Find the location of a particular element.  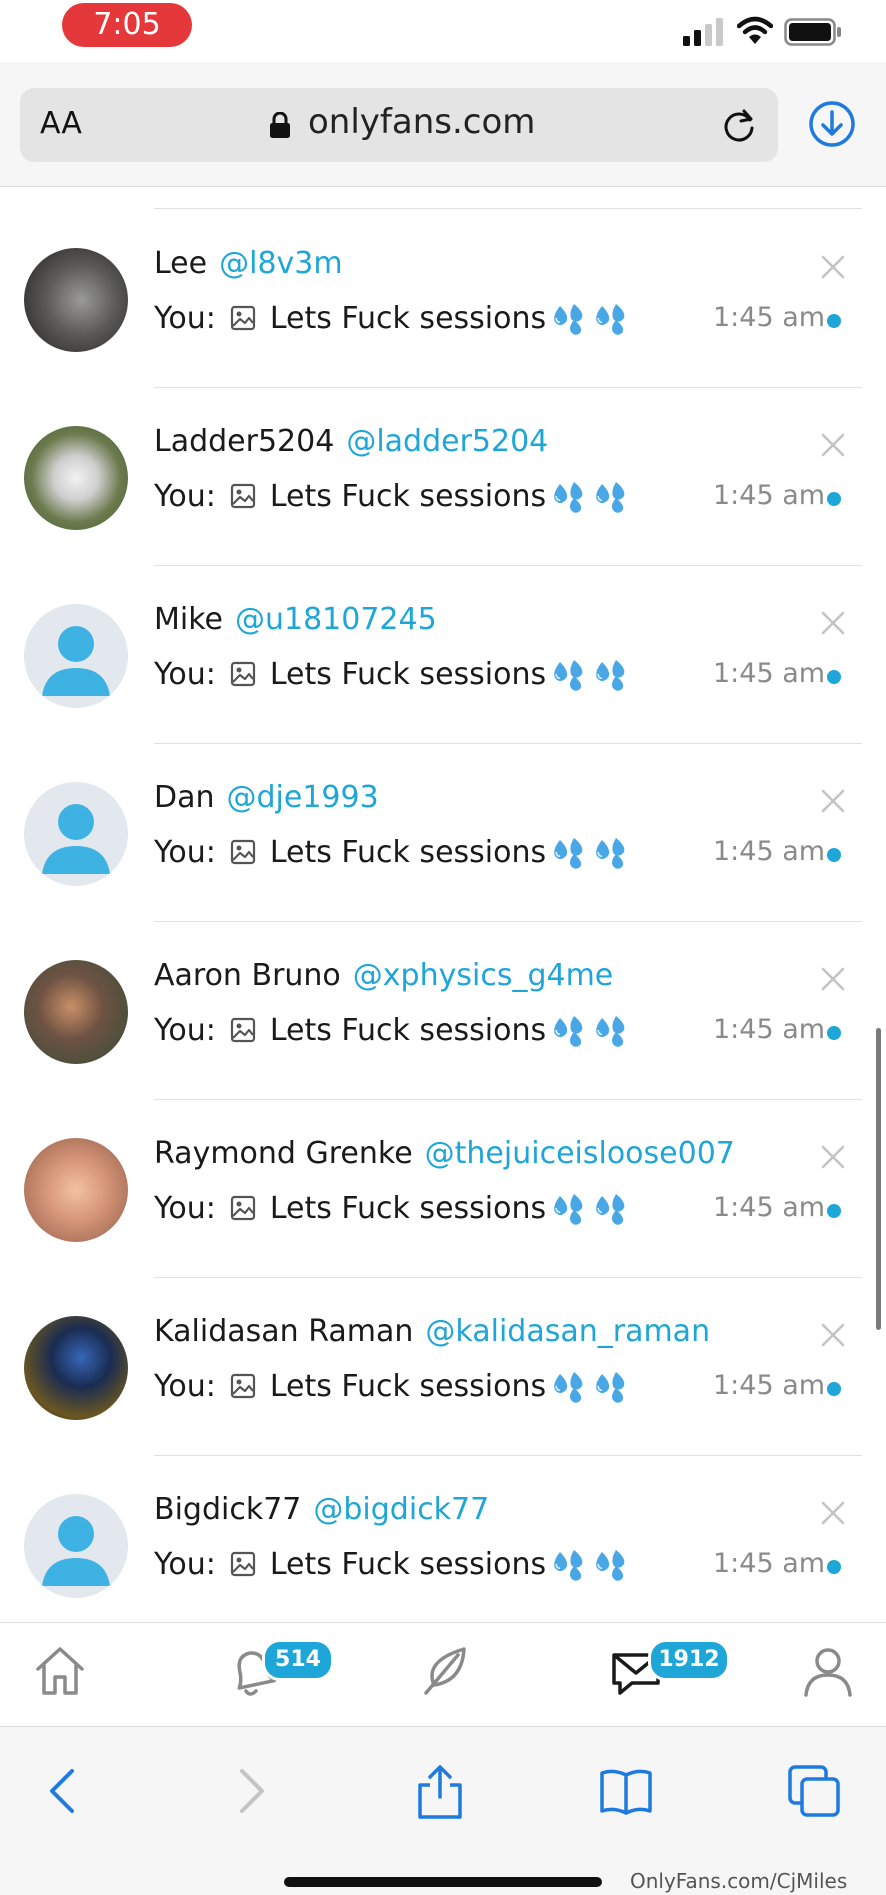

bookmarks-button is located at coordinates (626, 1791).